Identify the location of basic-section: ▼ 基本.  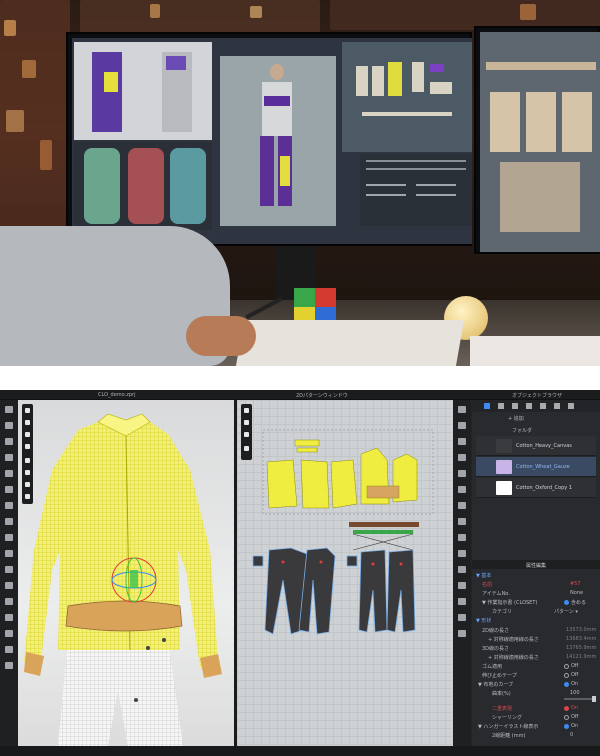
(483, 575).